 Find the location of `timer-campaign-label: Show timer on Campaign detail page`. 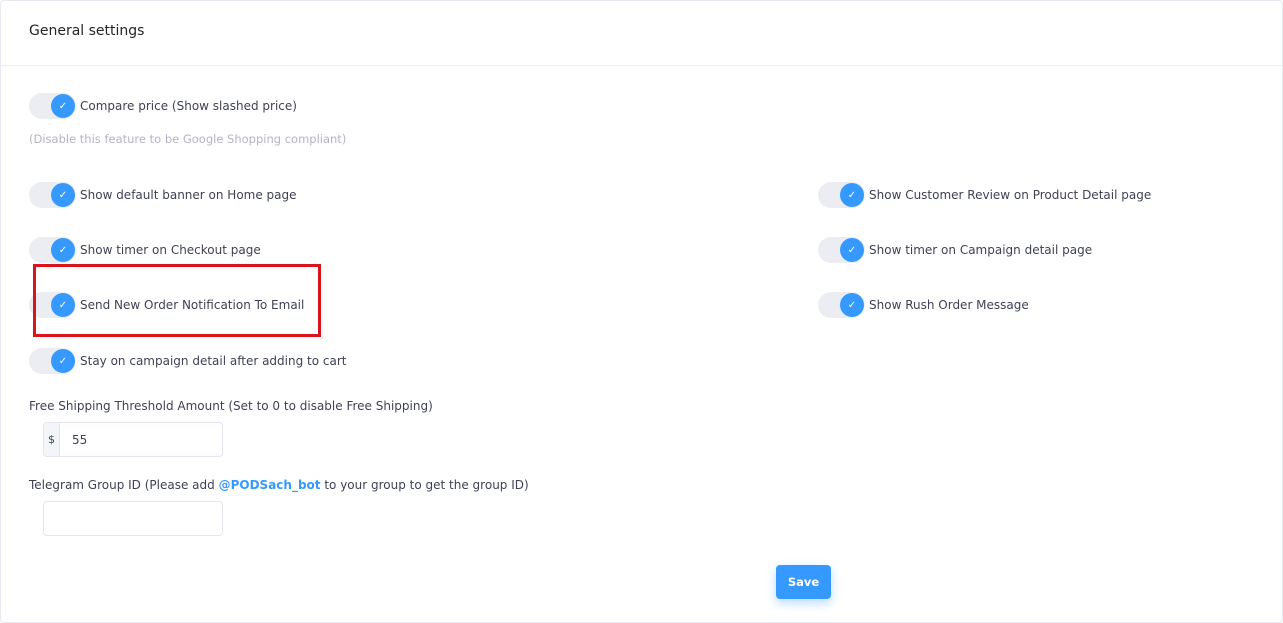

timer-campaign-label: Show timer on Campaign detail page is located at coordinates (981, 250).